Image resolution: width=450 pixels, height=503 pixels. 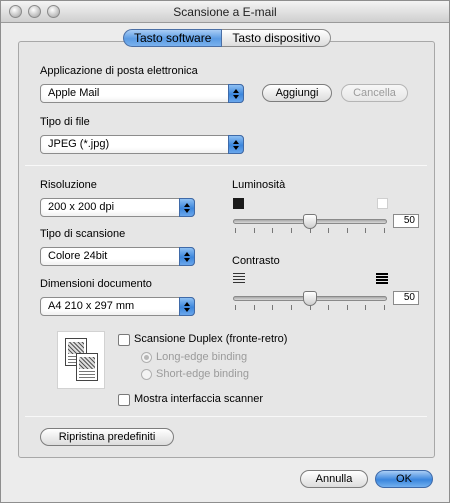 What do you see at coordinates (202, 357) in the screenshot?
I see `long-edge-label: Long-edge binding` at bounding box center [202, 357].